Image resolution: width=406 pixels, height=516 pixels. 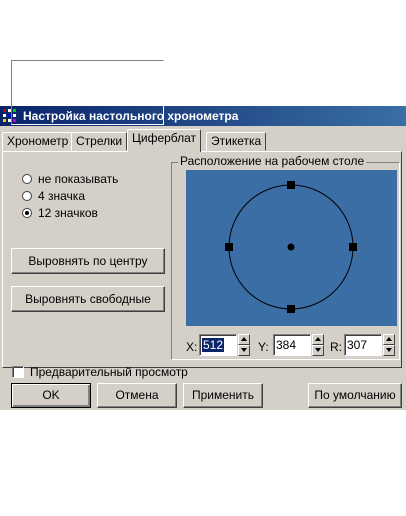 What do you see at coordinates (291, 309) in the screenshot?
I see `handle-bottom` at bounding box center [291, 309].